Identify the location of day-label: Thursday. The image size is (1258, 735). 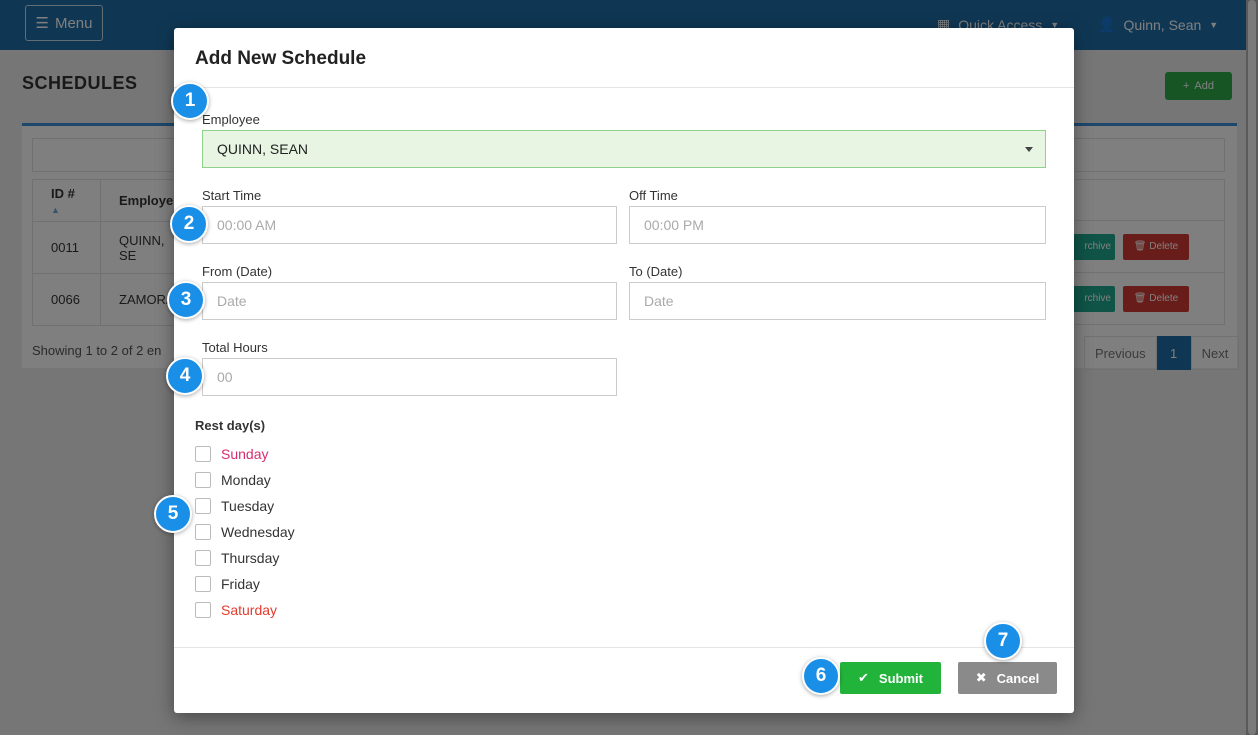
(250, 558).